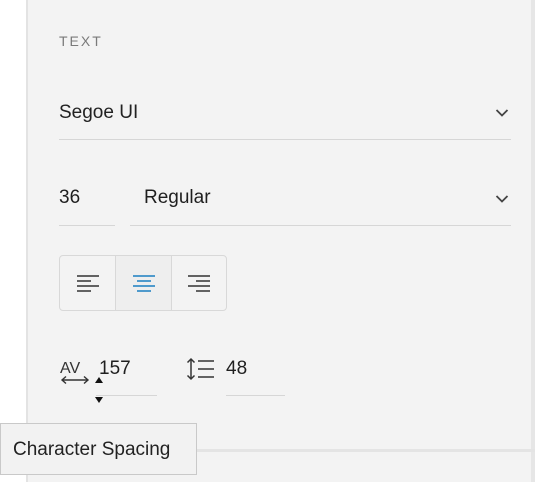  I want to click on font-family-value: Segoe UI, so click(99, 112).